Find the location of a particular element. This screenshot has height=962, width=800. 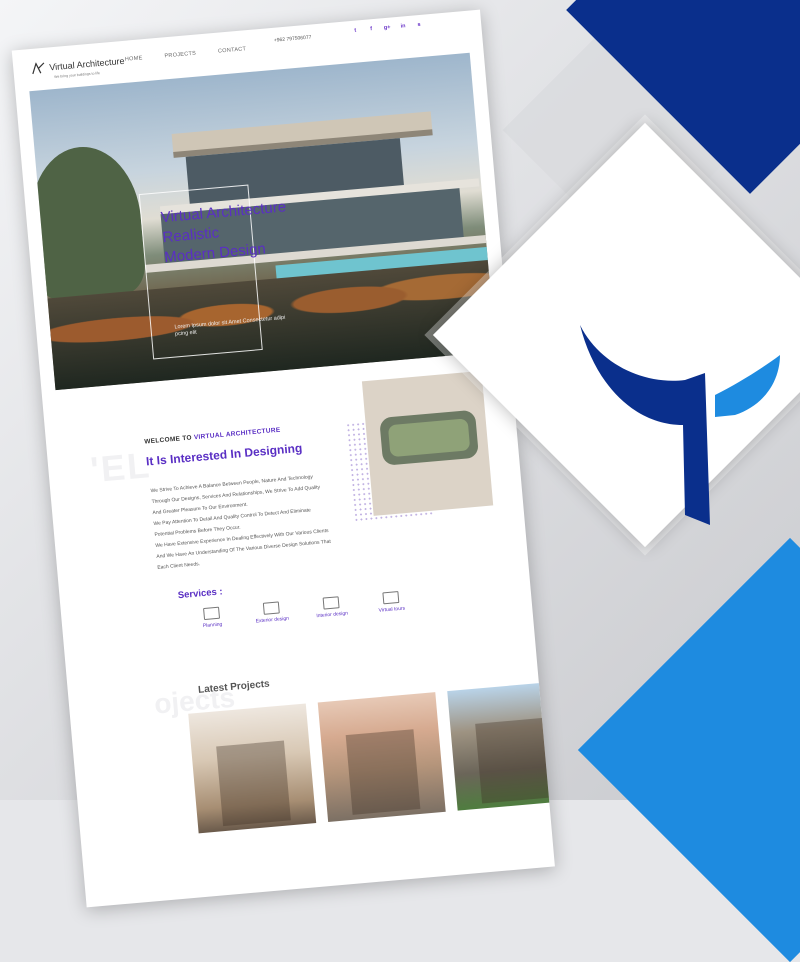

social-links: t f g+ in s is located at coordinates (387, 28).